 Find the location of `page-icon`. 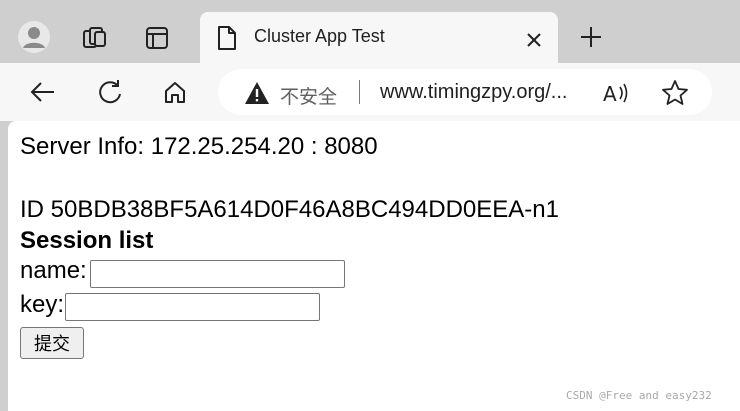

page-icon is located at coordinates (227, 38).